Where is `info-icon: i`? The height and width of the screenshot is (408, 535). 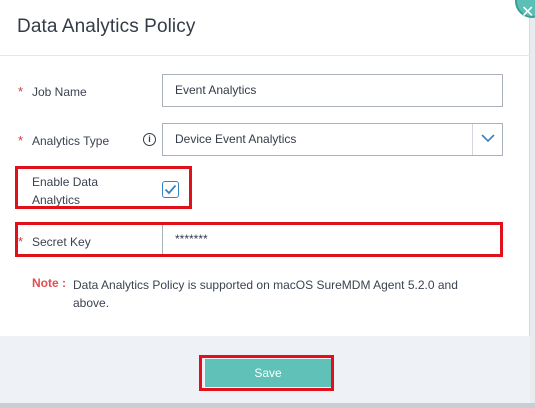
info-icon: i is located at coordinates (149, 139).